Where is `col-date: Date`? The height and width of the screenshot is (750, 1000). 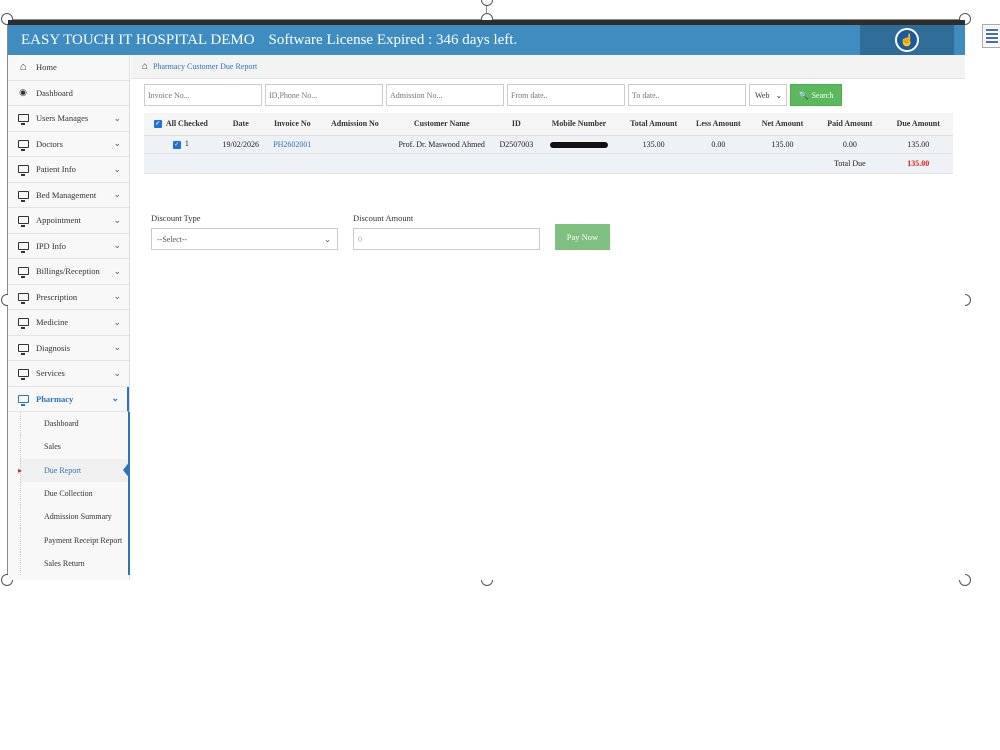
col-date: Date is located at coordinates (240, 124).